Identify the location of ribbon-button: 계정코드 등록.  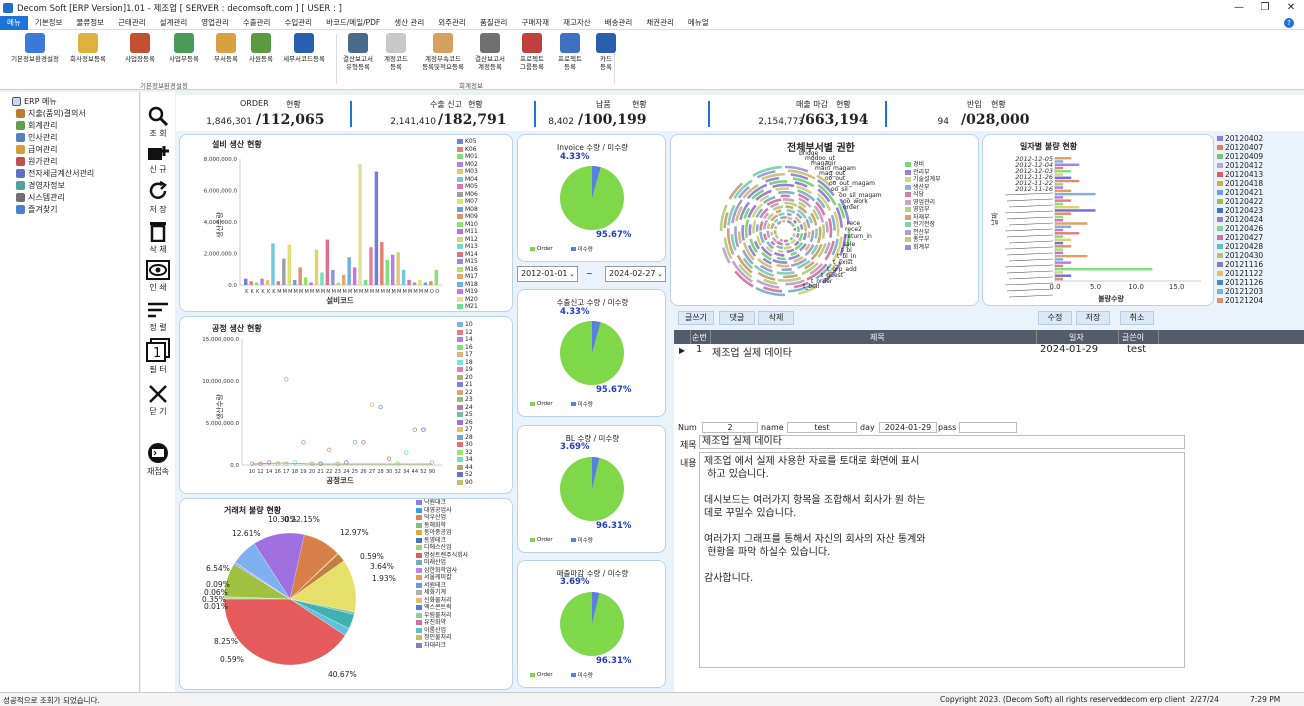
(396, 52).